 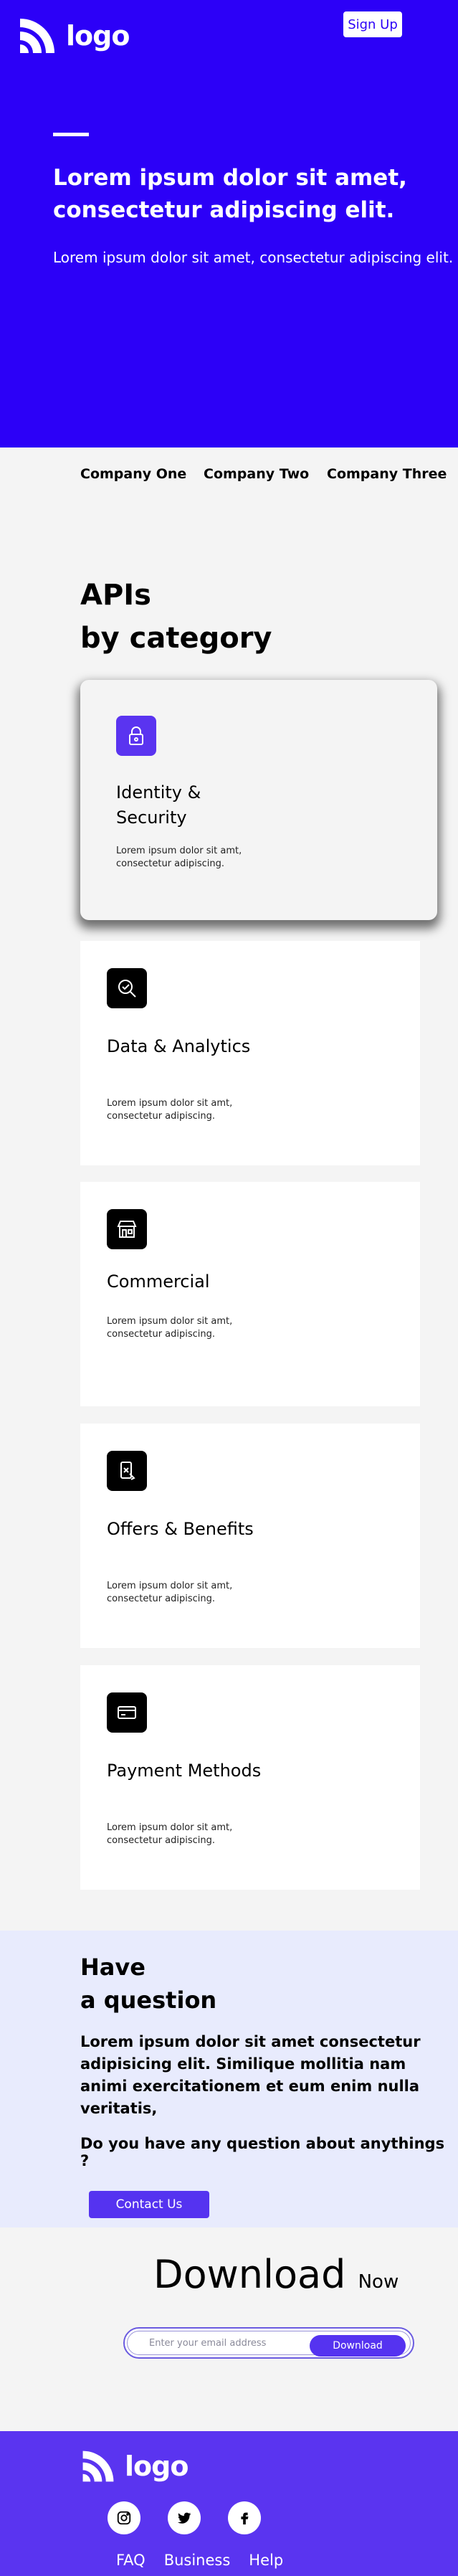 I want to click on footer-logo-text: logo, so click(x=157, y=2466).